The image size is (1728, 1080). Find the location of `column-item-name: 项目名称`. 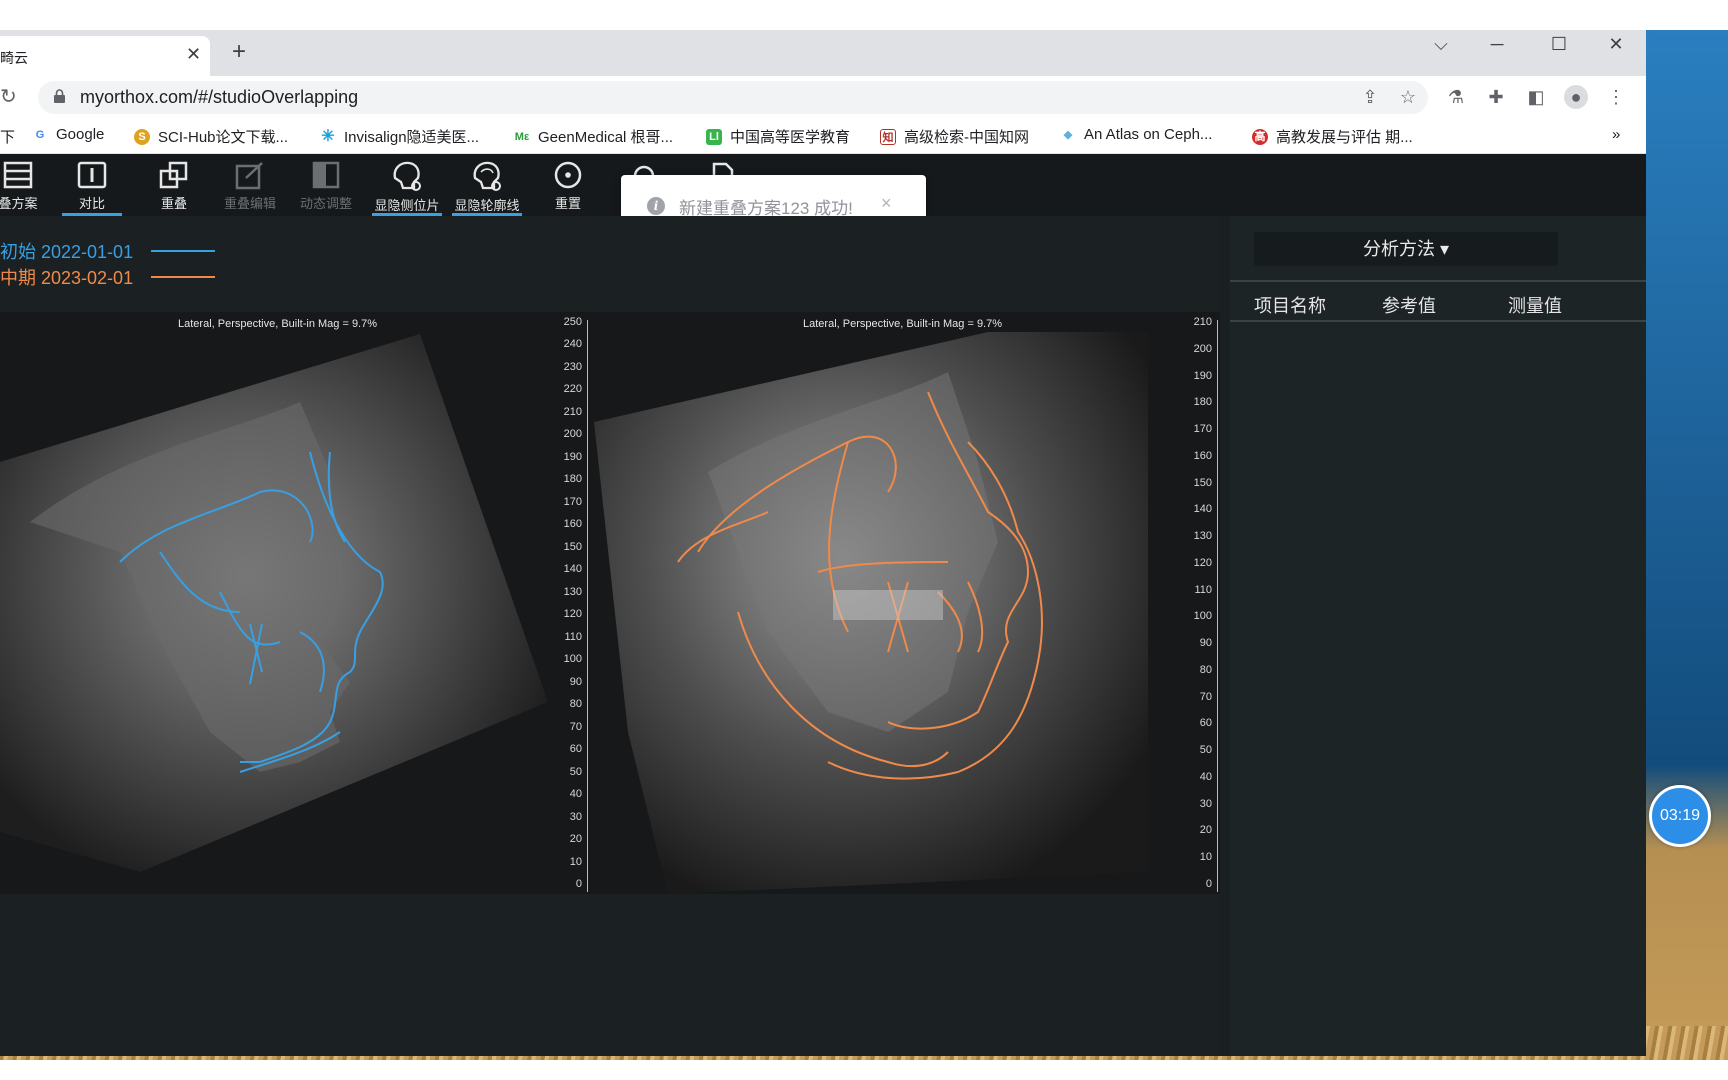

column-item-name: 项目名称 is located at coordinates (1290, 305).